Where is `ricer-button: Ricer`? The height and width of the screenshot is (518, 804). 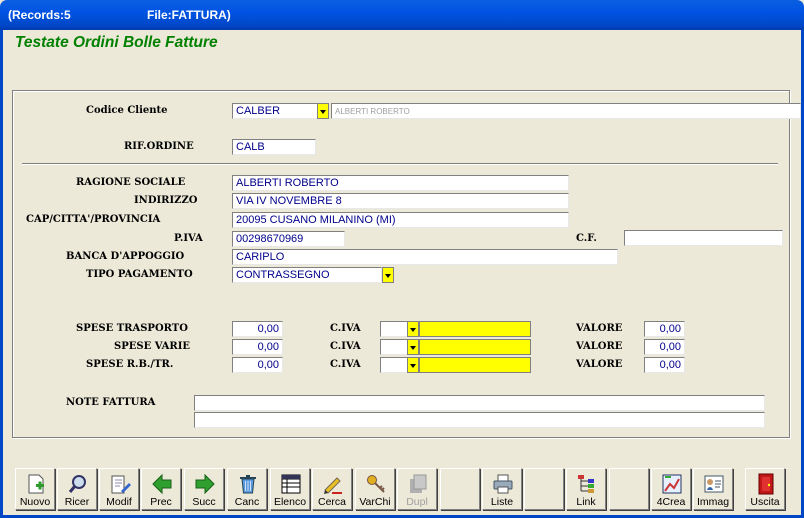 ricer-button: Ricer is located at coordinates (77, 489).